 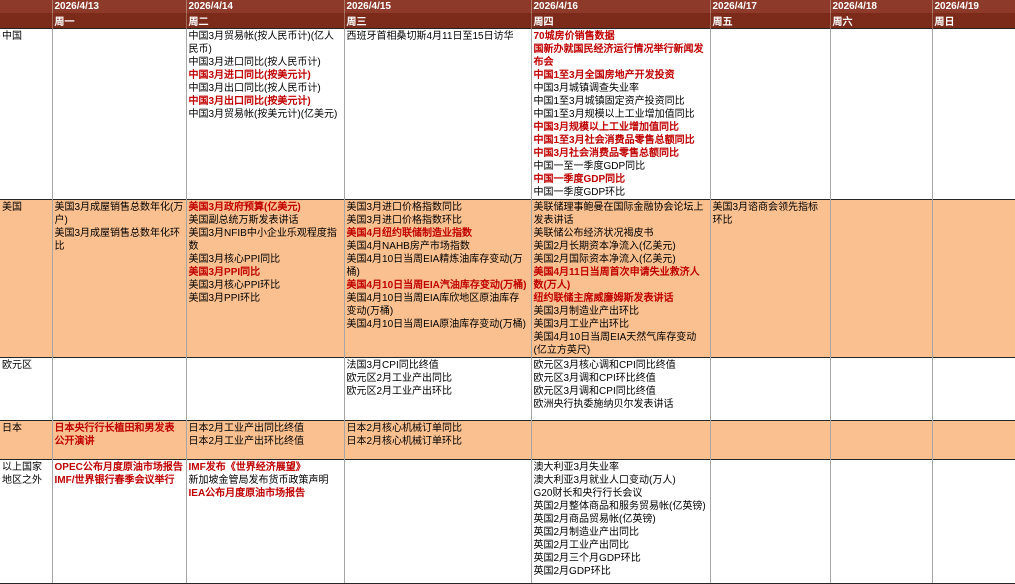 What do you see at coordinates (620, 21) in the screenshot?
I see `day-header-weekday: 周四` at bounding box center [620, 21].